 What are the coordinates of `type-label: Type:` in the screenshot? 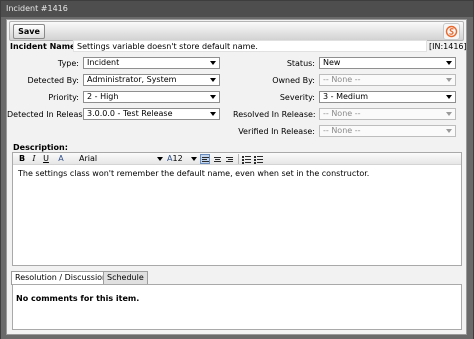 It's located at (68, 63).